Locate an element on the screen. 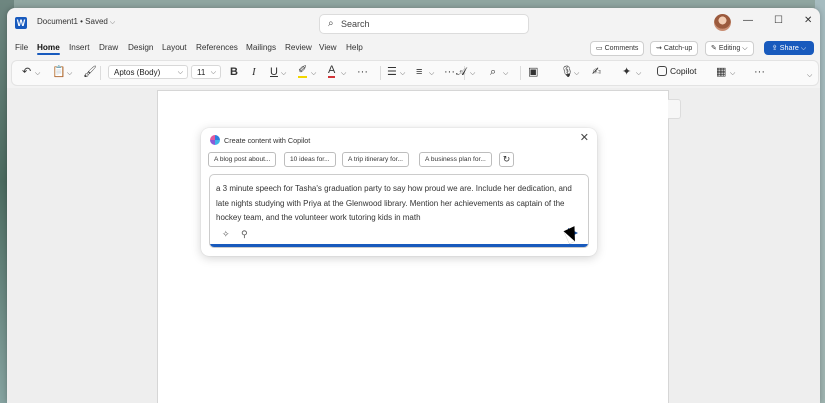 The height and width of the screenshot is (403, 825). copilot-dialog-title: Create content with Copilot is located at coordinates (267, 140).